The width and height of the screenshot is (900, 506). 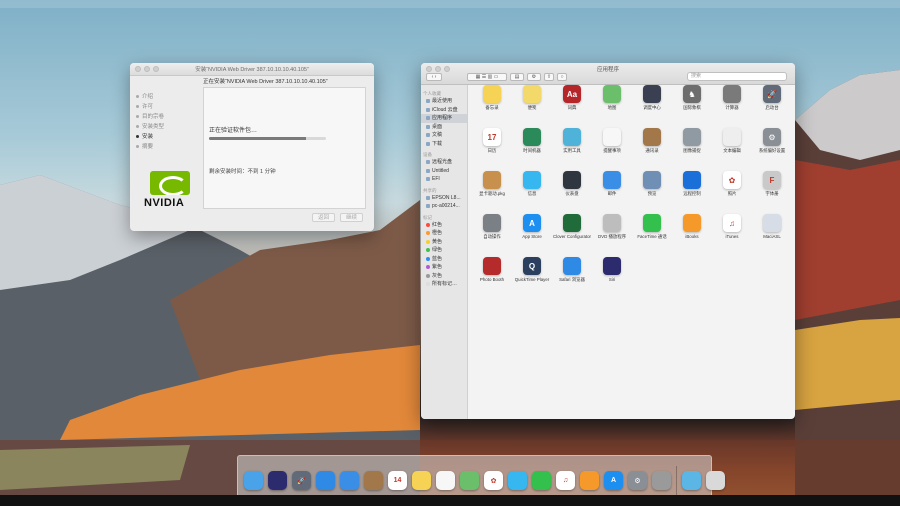 What do you see at coordinates (572, 193) in the screenshot?
I see `app-label: 仪表盘` at bounding box center [572, 193].